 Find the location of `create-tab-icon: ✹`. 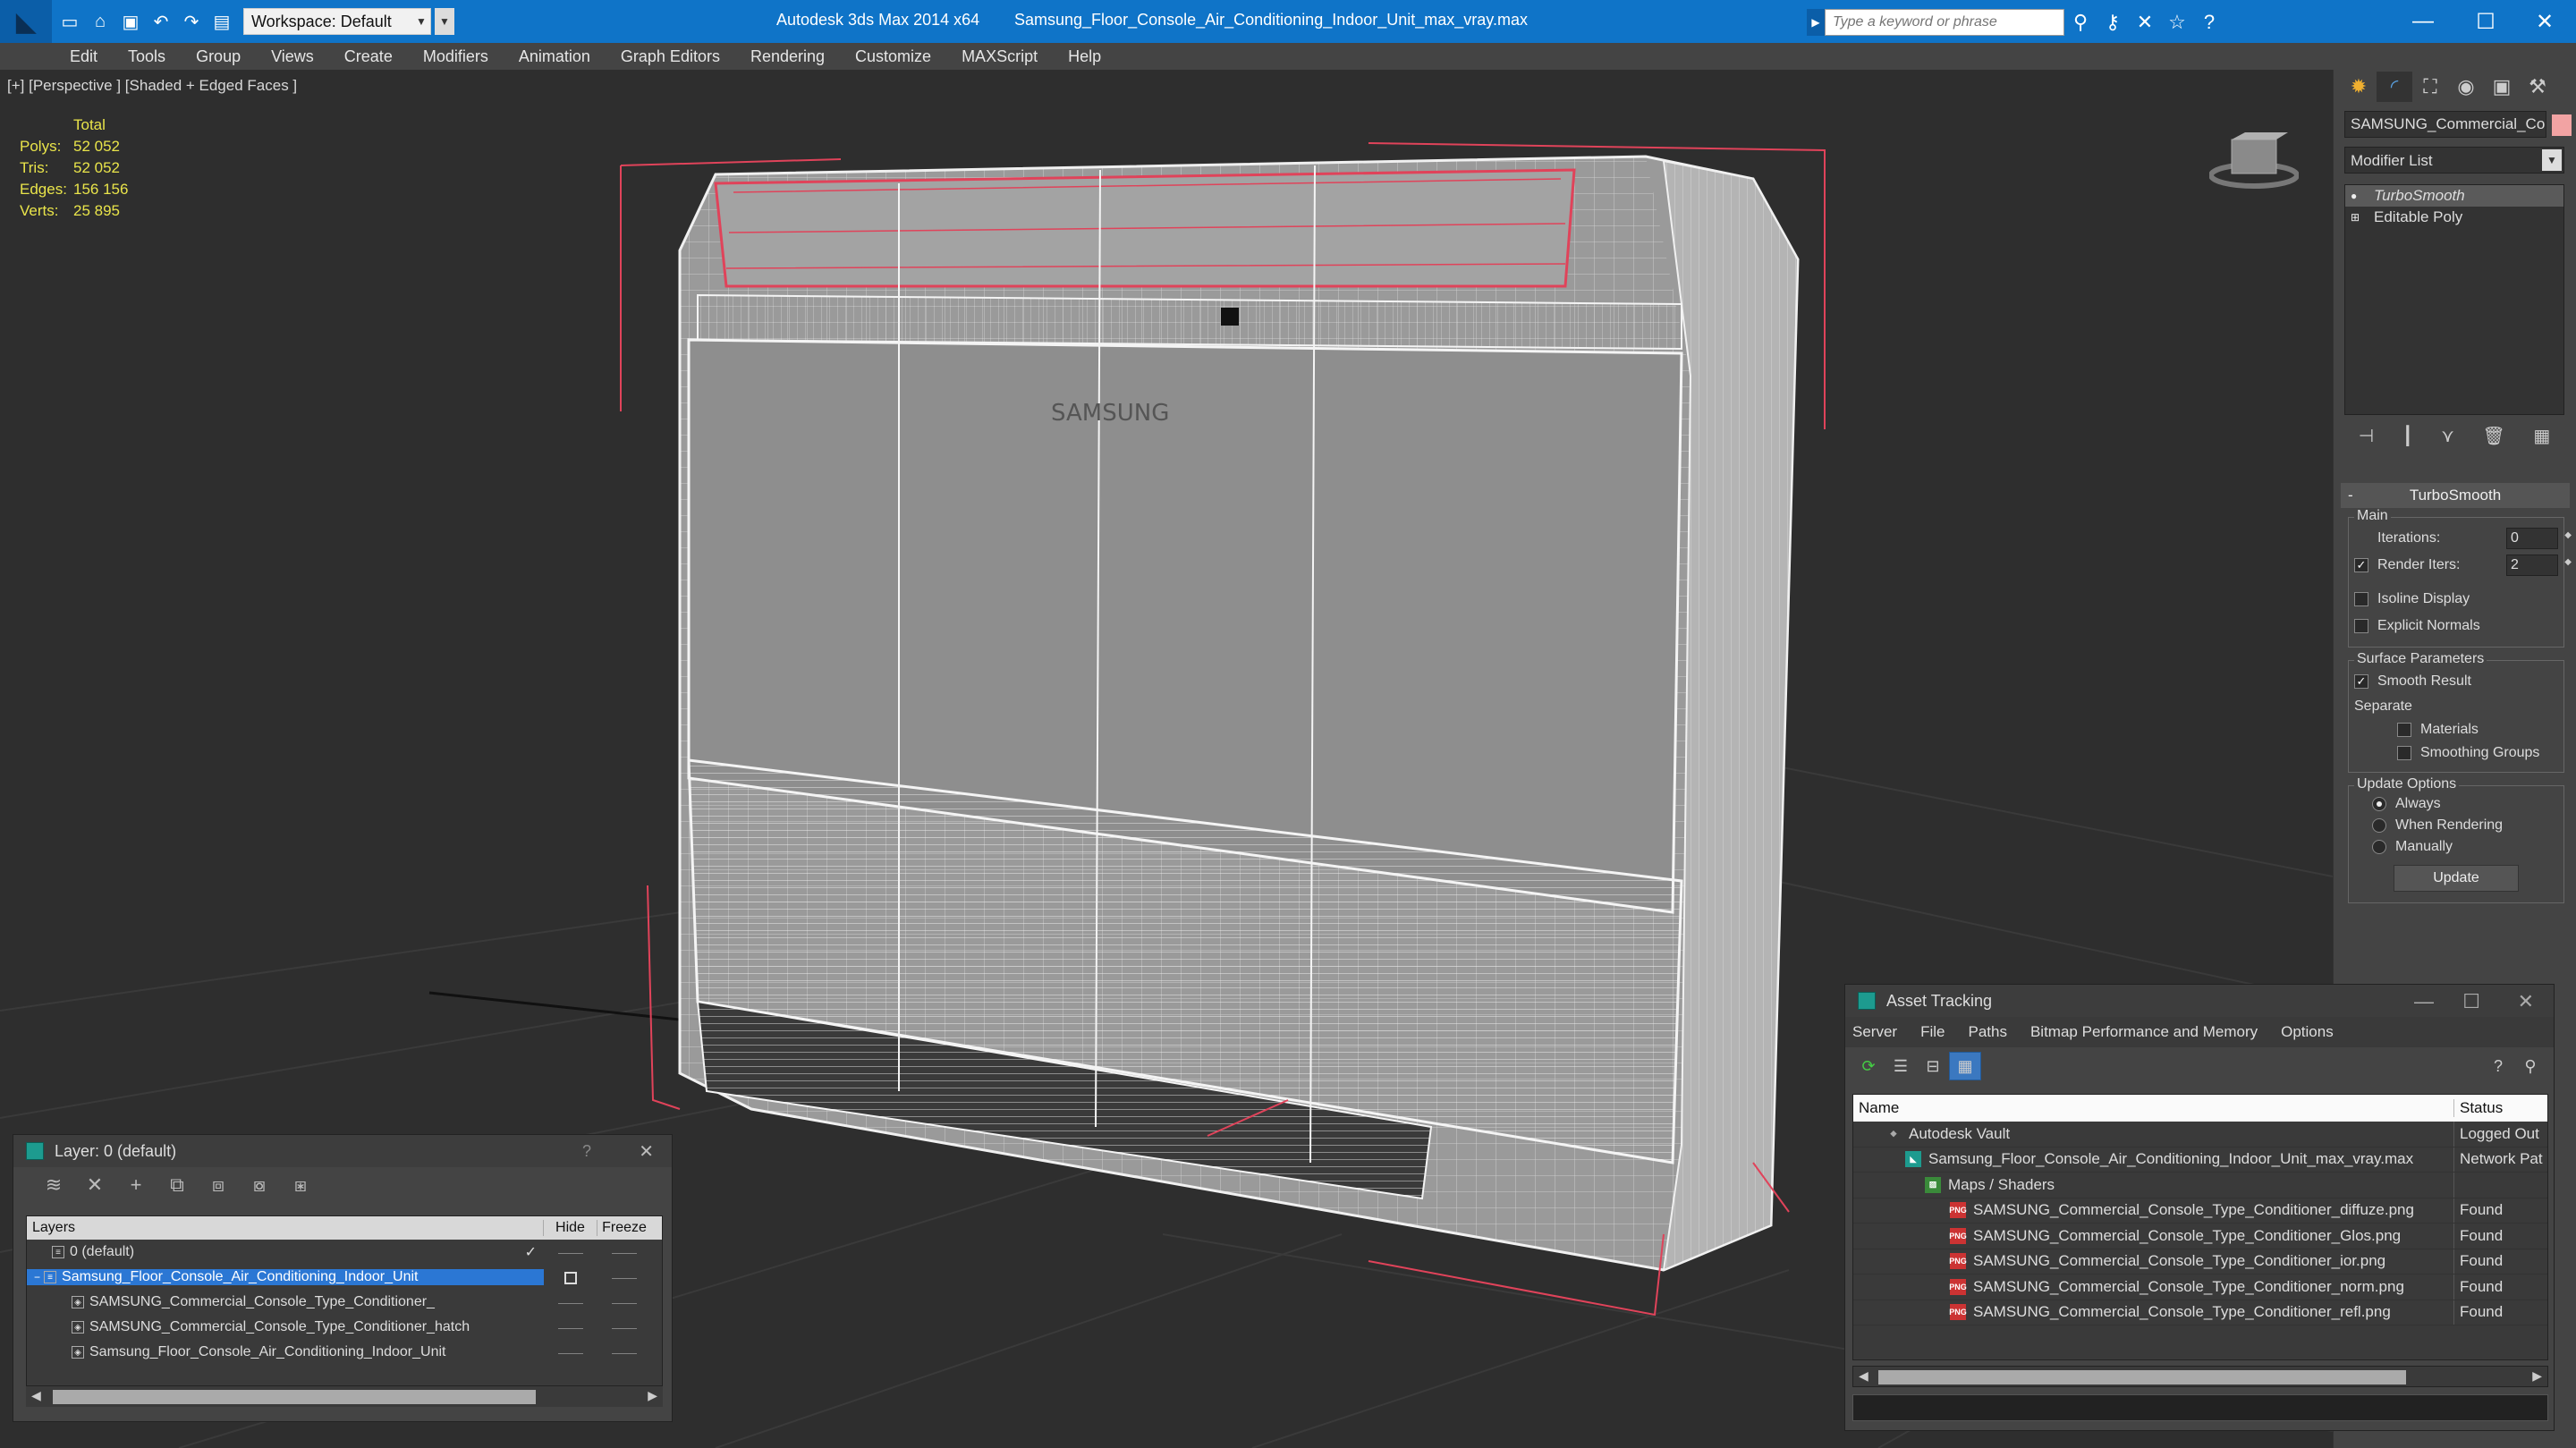

create-tab-icon: ✹ is located at coordinates (2359, 87).